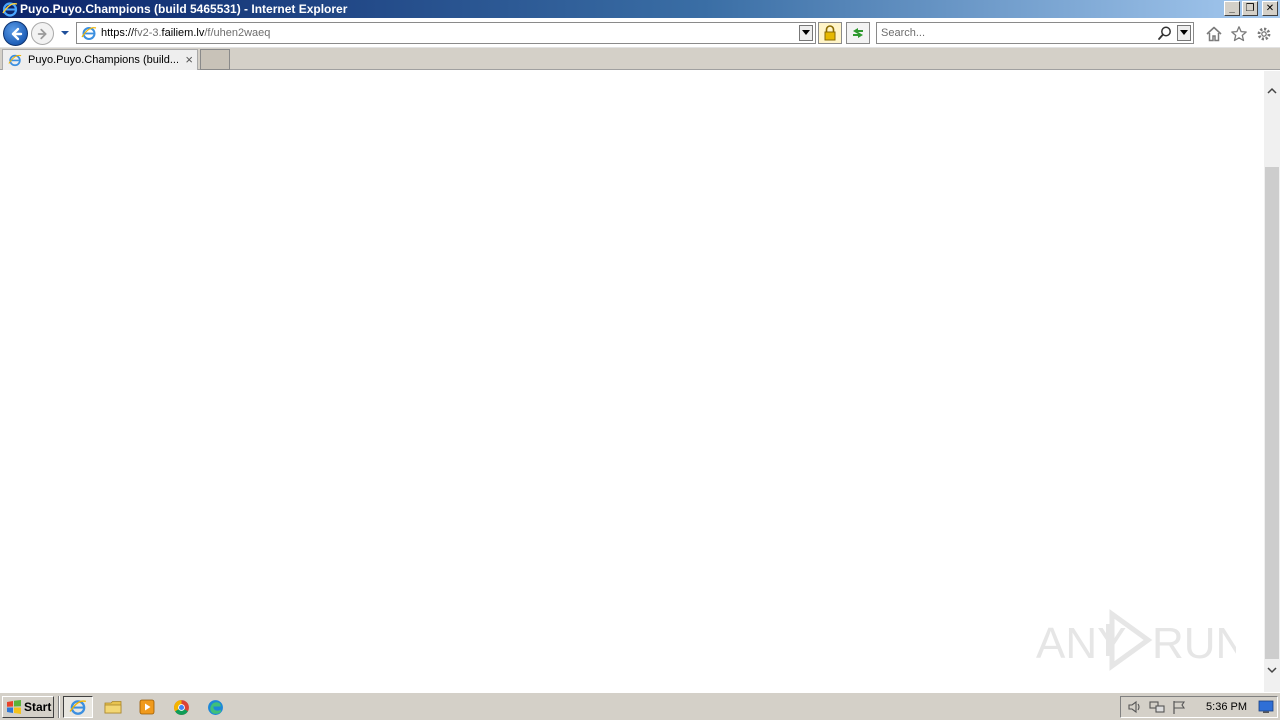 The image size is (1280, 720). I want to click on minimize-button: _, so click(1232, 8).